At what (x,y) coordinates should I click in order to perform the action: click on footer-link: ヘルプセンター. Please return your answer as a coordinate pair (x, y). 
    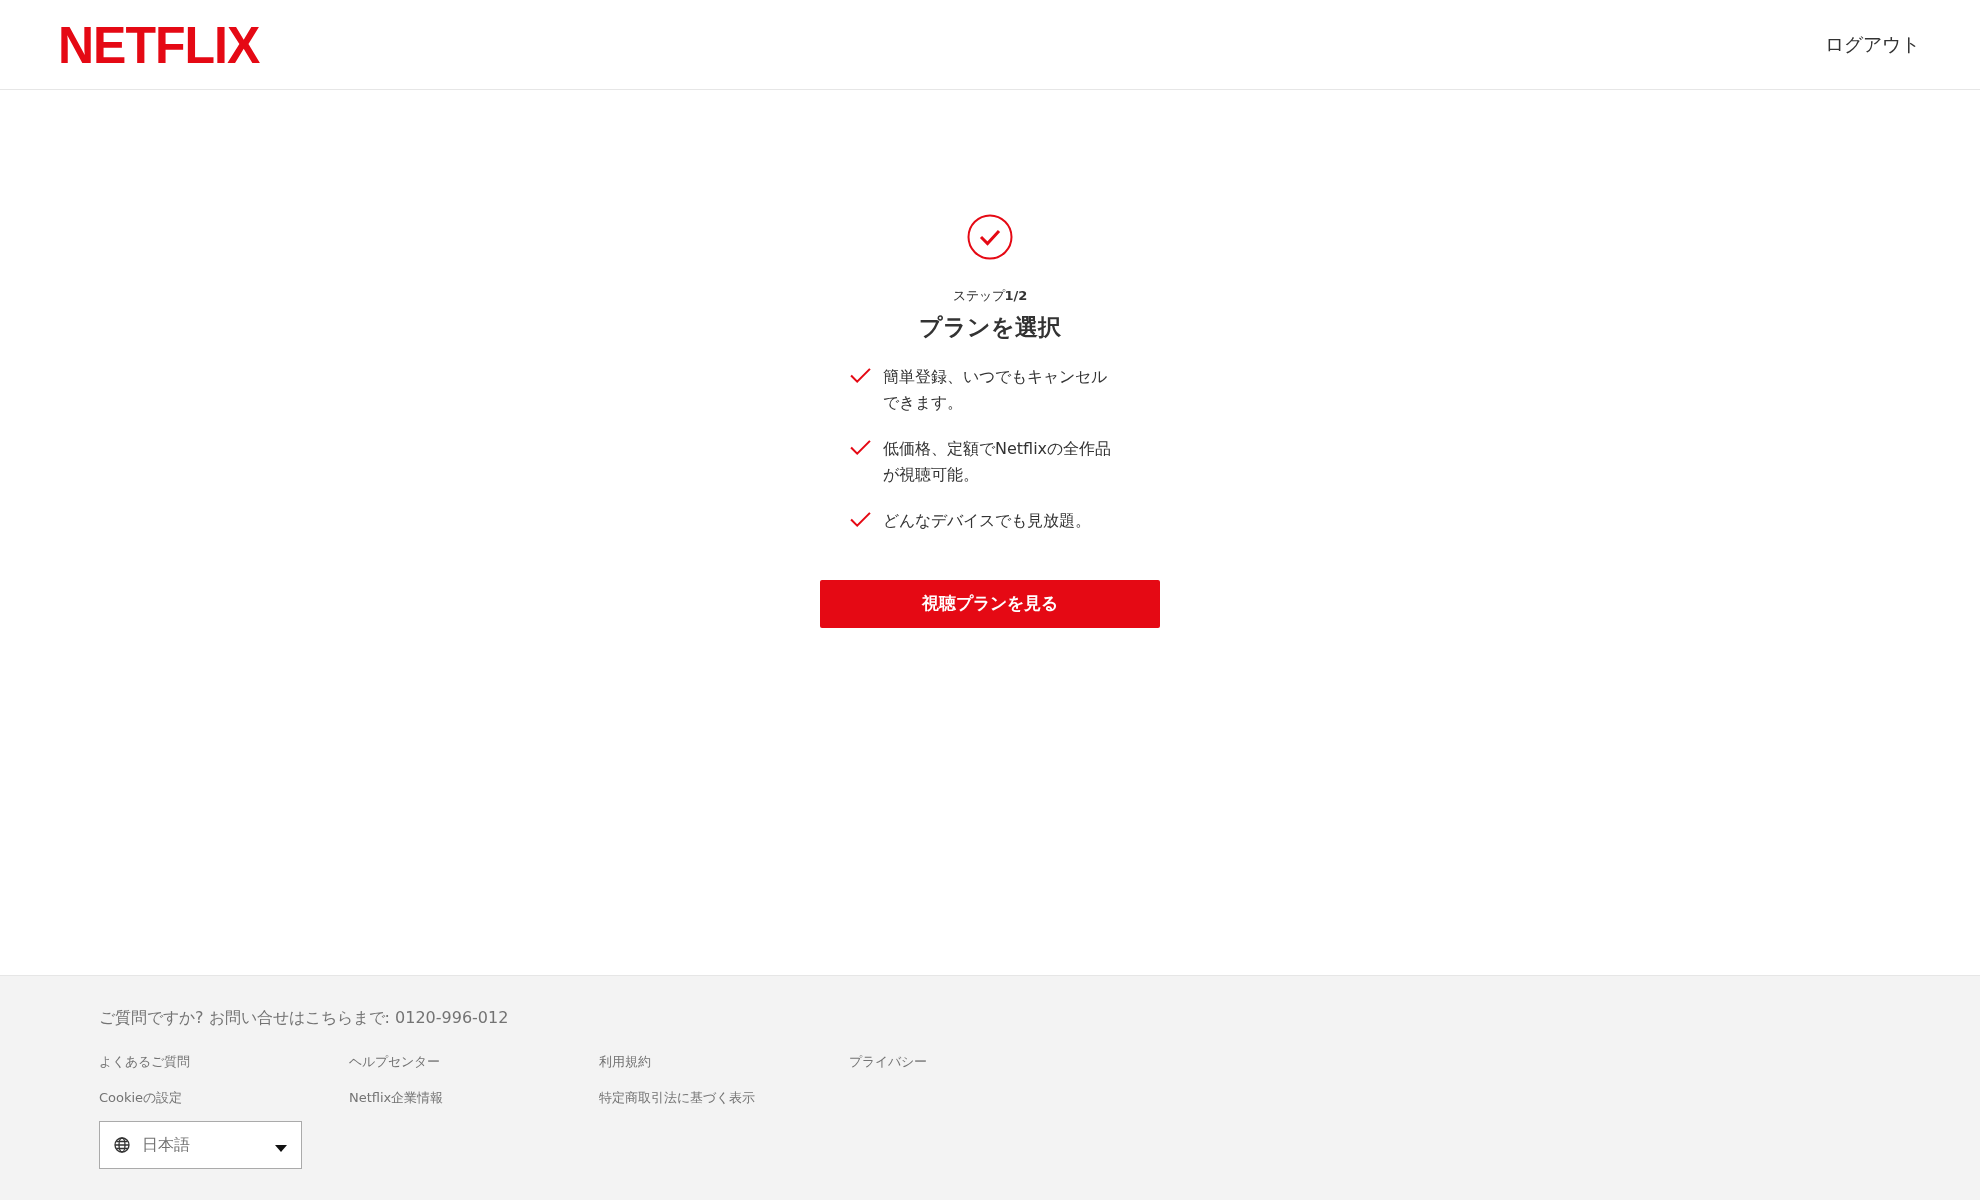
    Looking at the image, I should click on (474, 1062).